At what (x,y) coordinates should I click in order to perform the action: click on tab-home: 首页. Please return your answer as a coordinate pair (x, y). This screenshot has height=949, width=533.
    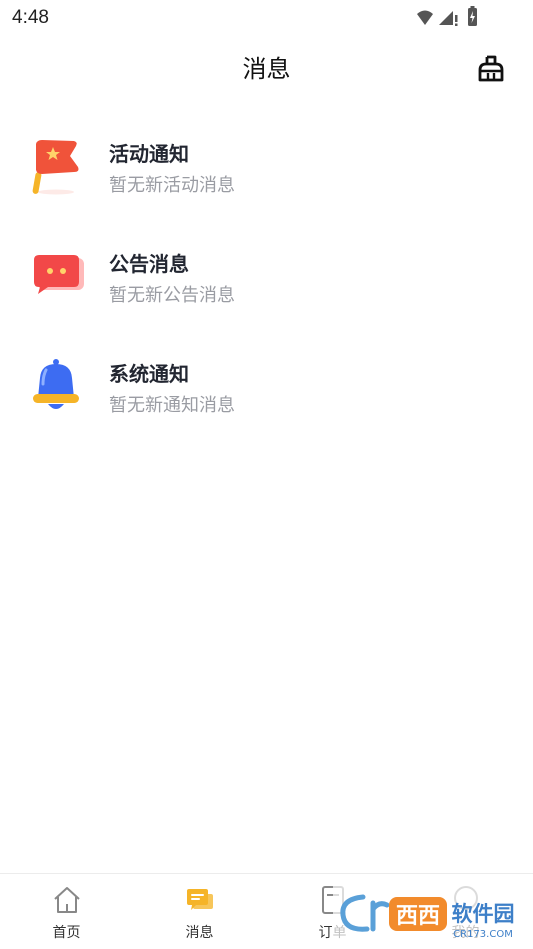
    Looking at the image, I should click on (66, 911).